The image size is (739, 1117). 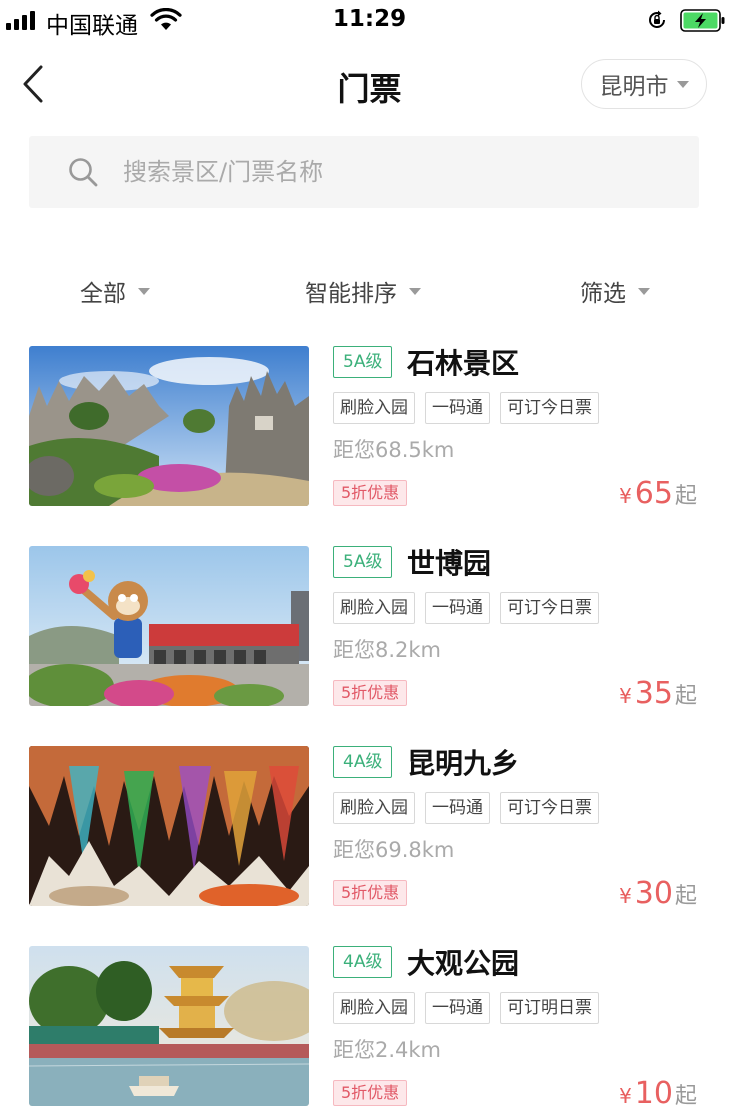 What do you see at coordinates (603, 294) in the screenshot?
I see `filter-screen-label: 筛选` at bounding box center [603, 294].